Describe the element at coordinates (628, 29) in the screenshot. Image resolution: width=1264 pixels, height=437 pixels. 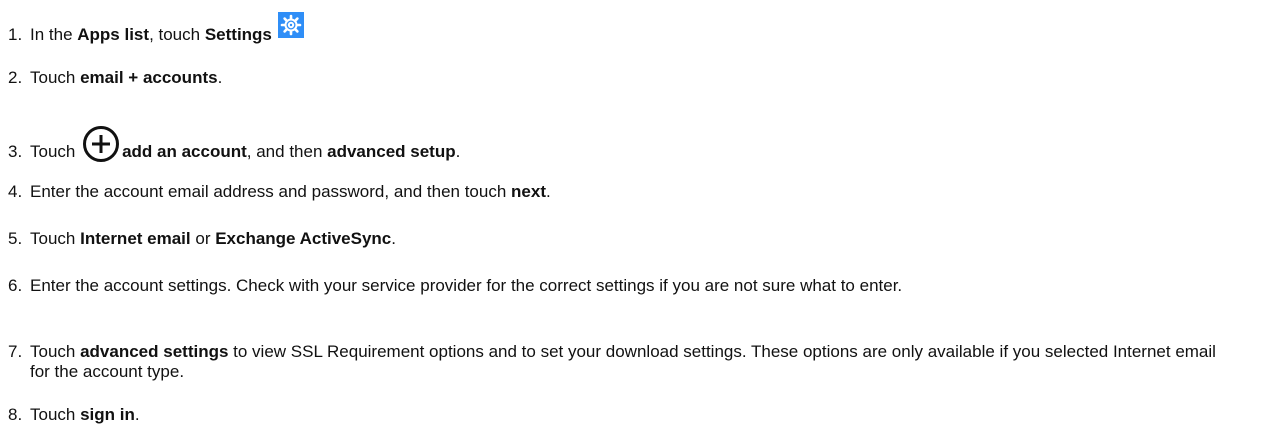
I see `step-1: 1. In the Apps list, touch Settings` at that location.